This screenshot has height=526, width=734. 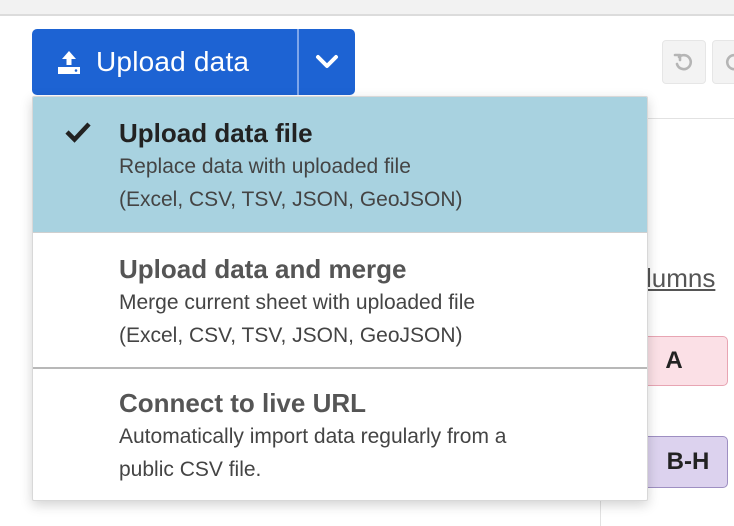 I want to click on menu-item-description-line: Merge current sheet with uploaded file, so click(x=297, y=302).